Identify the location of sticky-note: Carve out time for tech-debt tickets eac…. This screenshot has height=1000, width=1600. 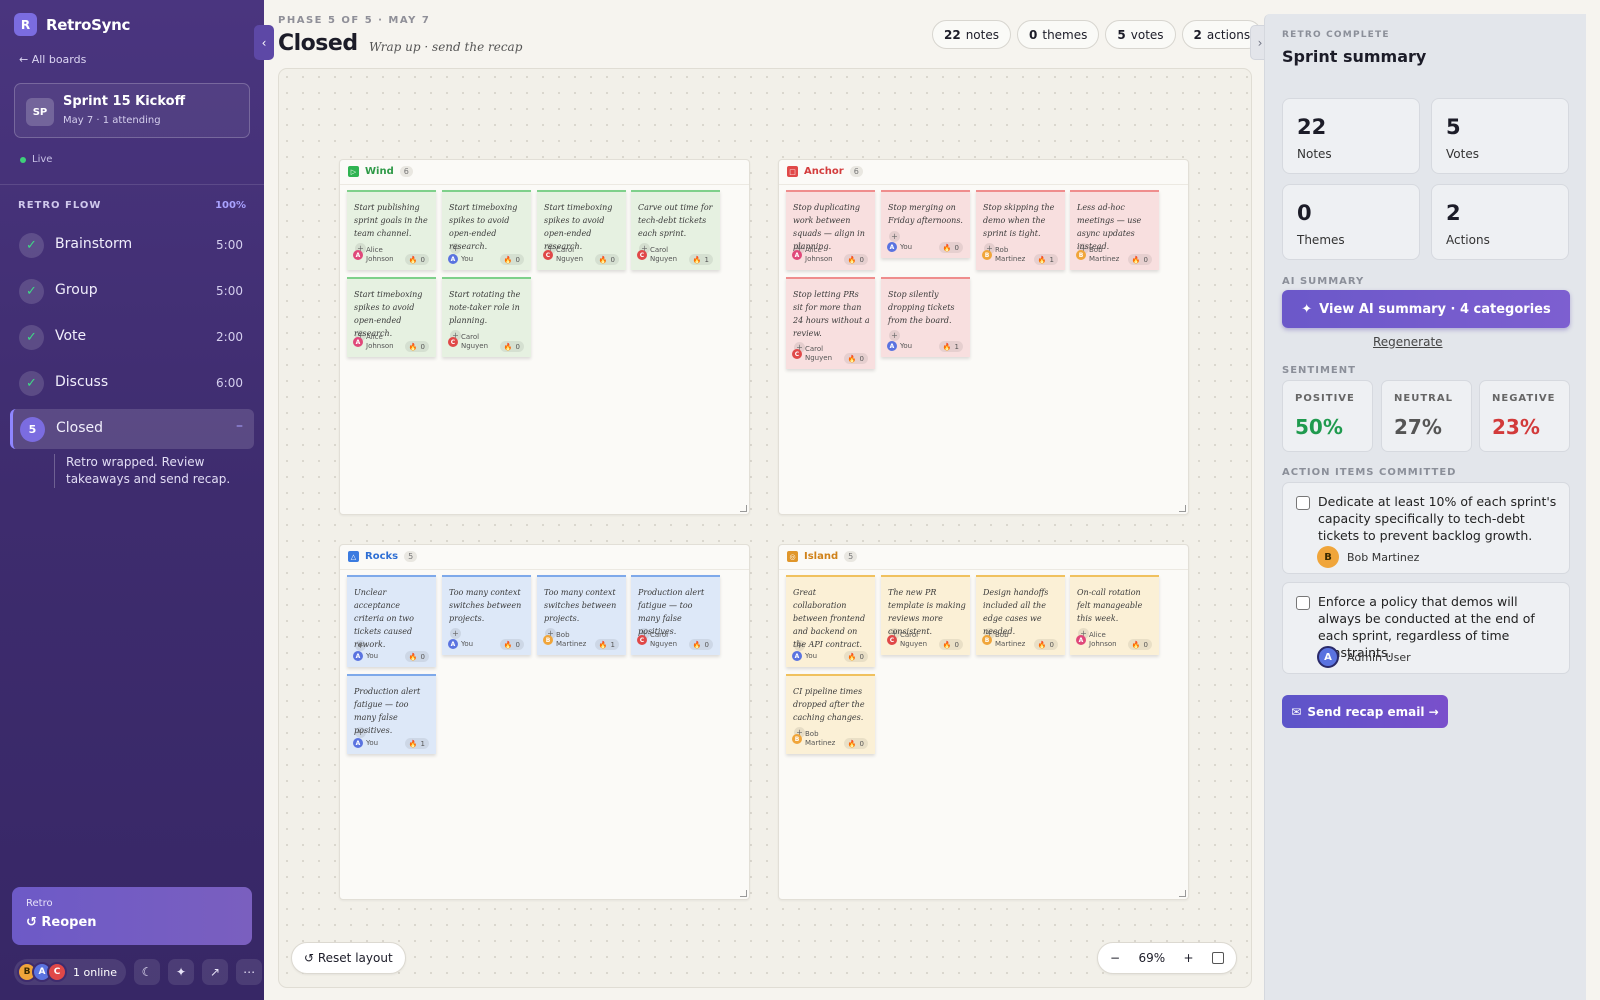
(675, 230).